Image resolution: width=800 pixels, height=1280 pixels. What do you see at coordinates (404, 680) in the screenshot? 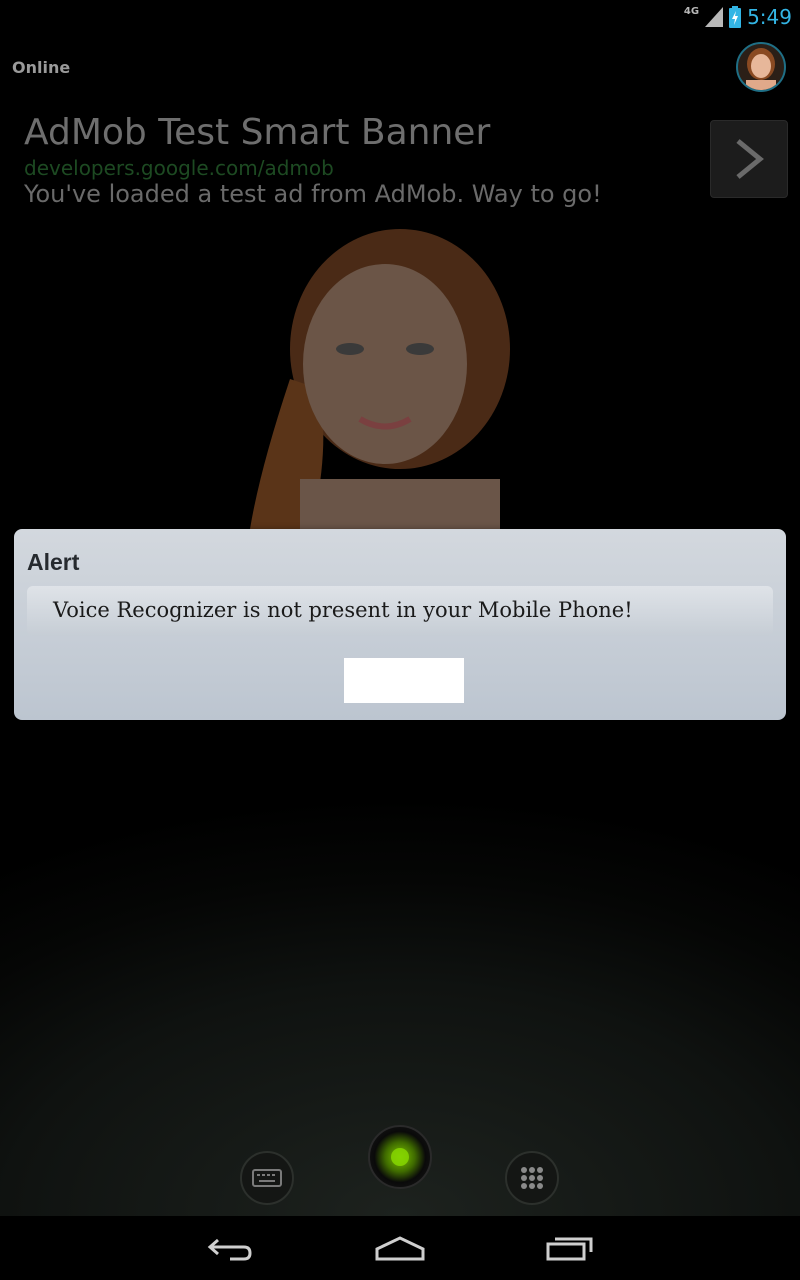
I see `dialog-ok-button` at bounding box center [404, 680].